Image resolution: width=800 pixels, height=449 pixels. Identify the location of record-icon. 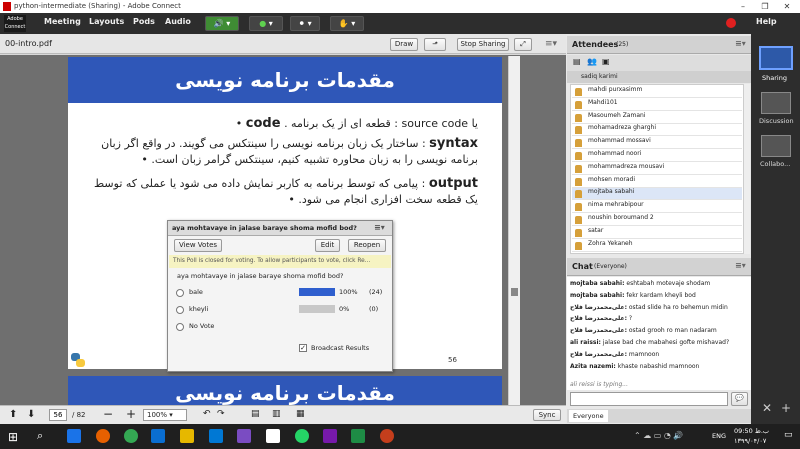
(731, 23).